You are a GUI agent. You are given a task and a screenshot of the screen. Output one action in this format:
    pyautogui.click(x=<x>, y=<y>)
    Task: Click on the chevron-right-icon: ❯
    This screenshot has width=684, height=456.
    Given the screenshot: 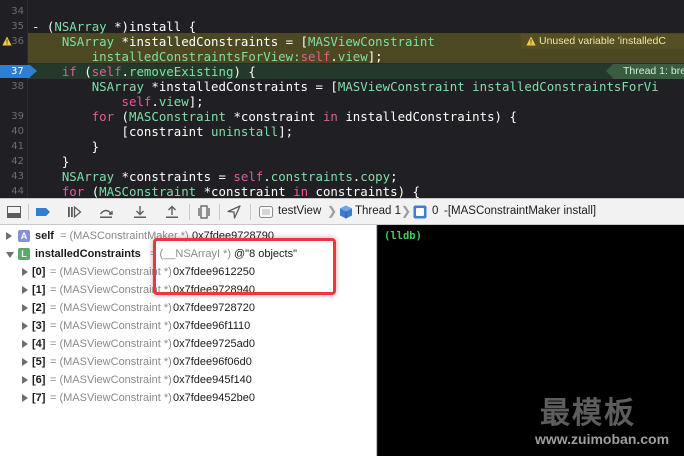 What is the action you would take?
    pyautogui.click(x=406, y=211)
    